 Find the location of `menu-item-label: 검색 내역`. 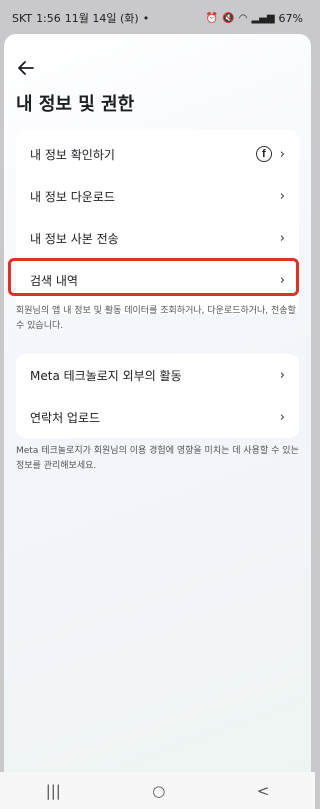

menu-item-label: 검색 내역 is located at coordinates (54, 280).